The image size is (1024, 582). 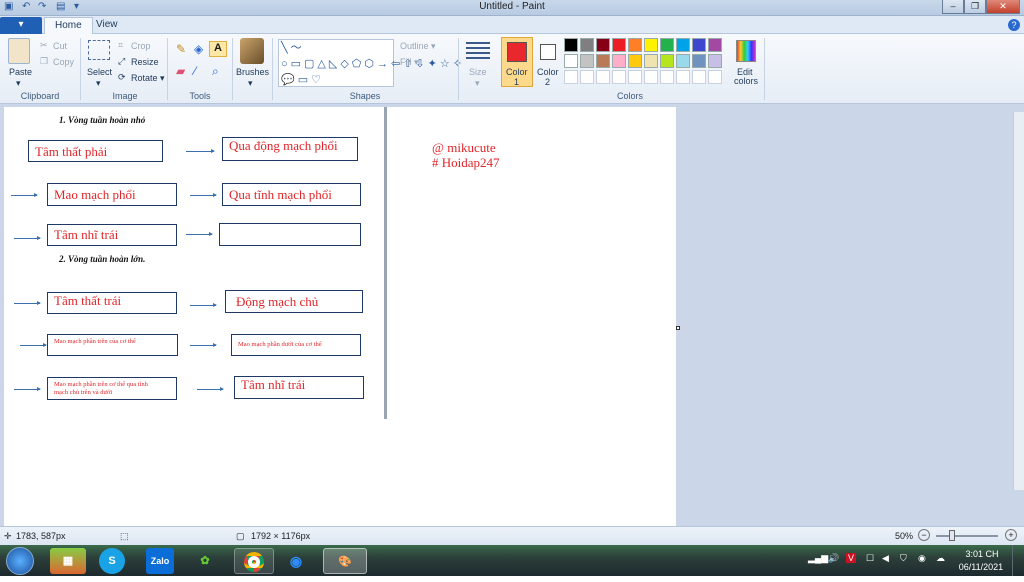 I want to click on paint-taskbar-icon: 🎨, so click(x=345, y=561).